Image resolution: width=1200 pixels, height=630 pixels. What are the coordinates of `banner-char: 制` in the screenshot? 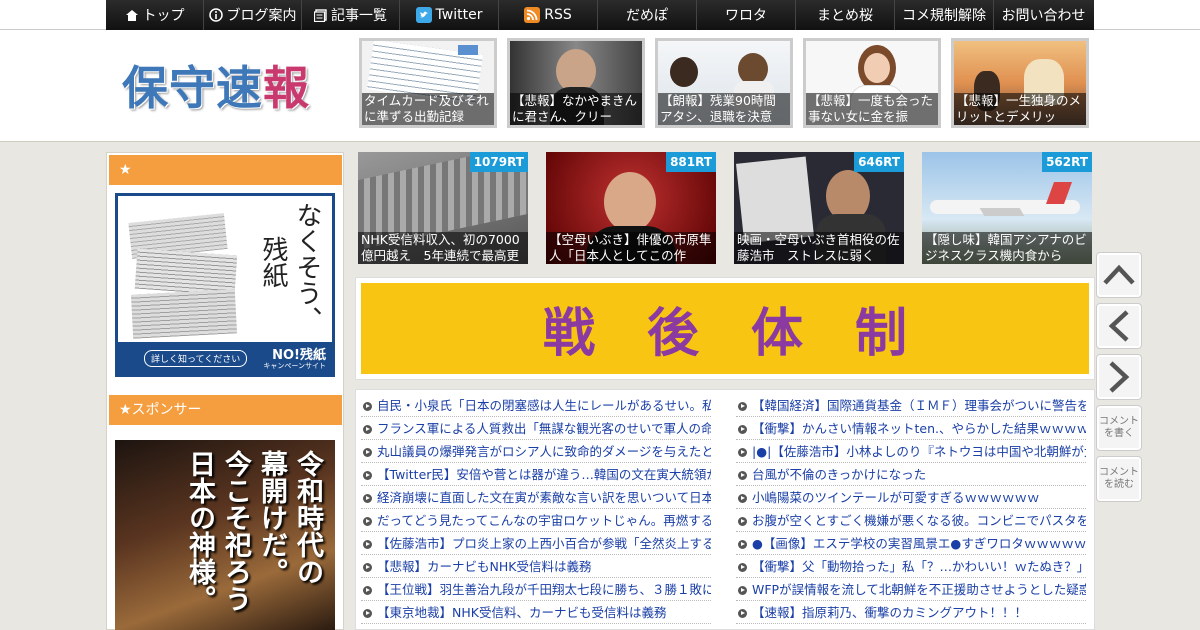 It's located at (881, 333).